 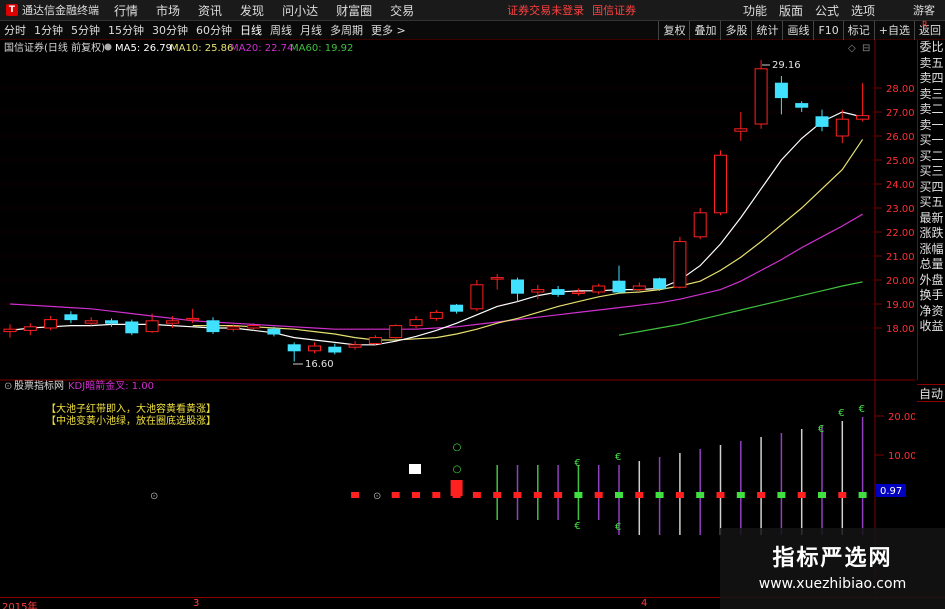 I want to click on legend-toggle-icon, so click(x=108, y=47).